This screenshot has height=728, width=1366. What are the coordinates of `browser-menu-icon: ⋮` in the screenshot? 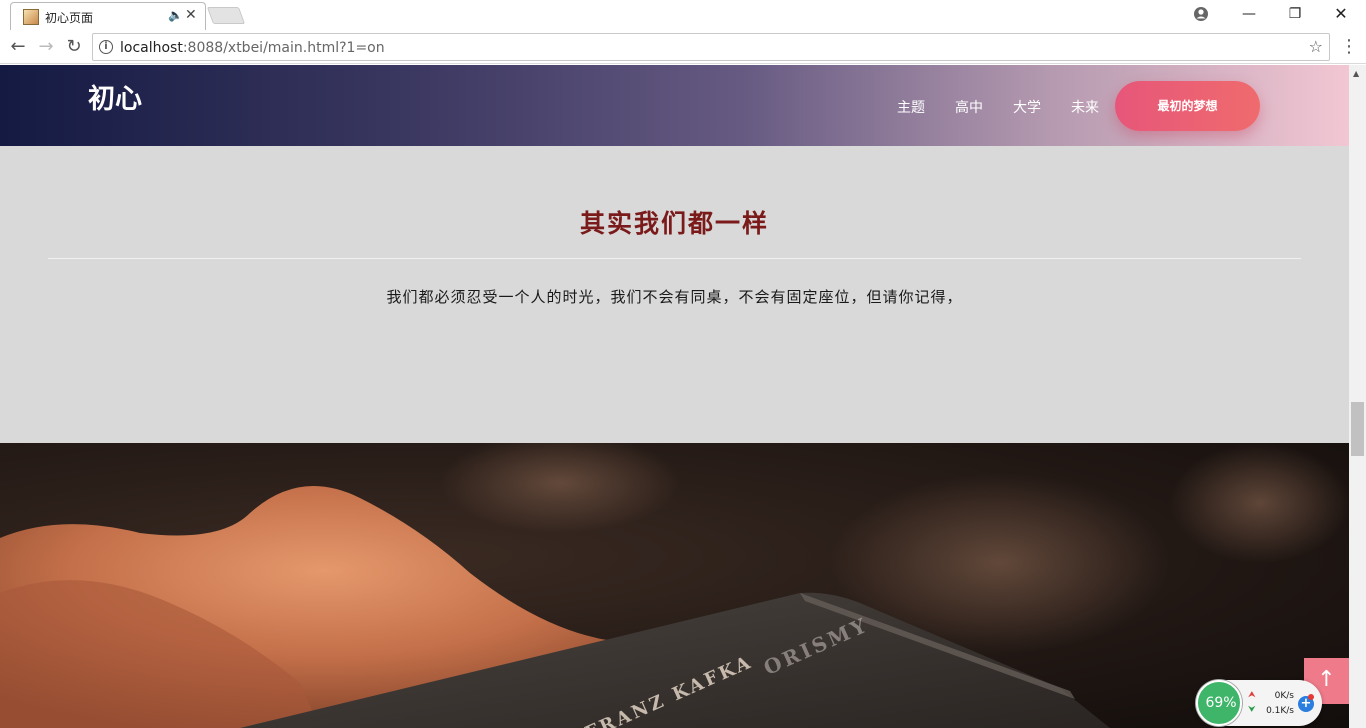 It's located at (1349, 48).